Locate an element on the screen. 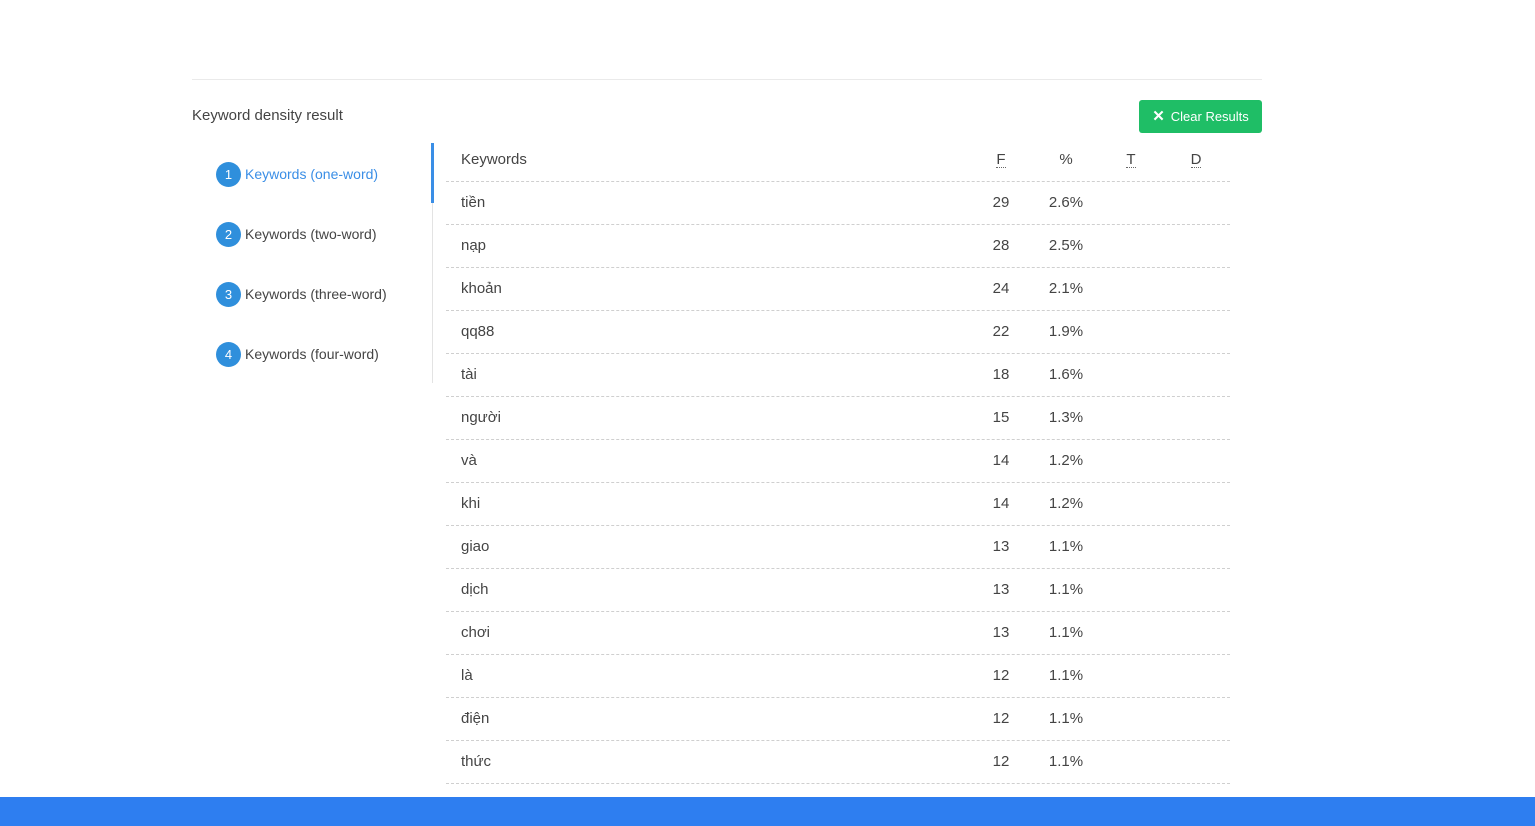 The width and height of the screenshot is (1535, 826). keyword-cell: nạp is located at coordinates (474, 245).